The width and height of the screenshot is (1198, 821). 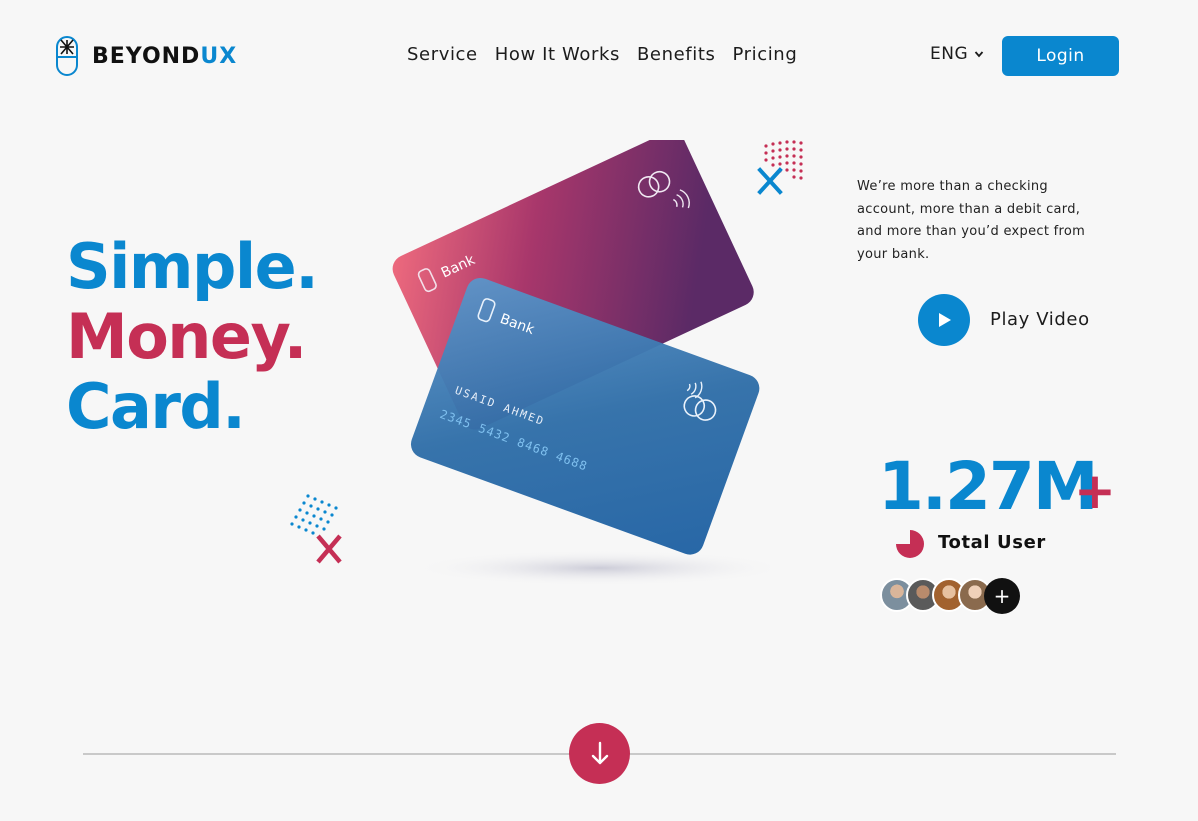 What do you see at coordinates (165, 56) in the screenshot?
I see `brand-name: BEYONDUX` at bounding box center [165, 56].